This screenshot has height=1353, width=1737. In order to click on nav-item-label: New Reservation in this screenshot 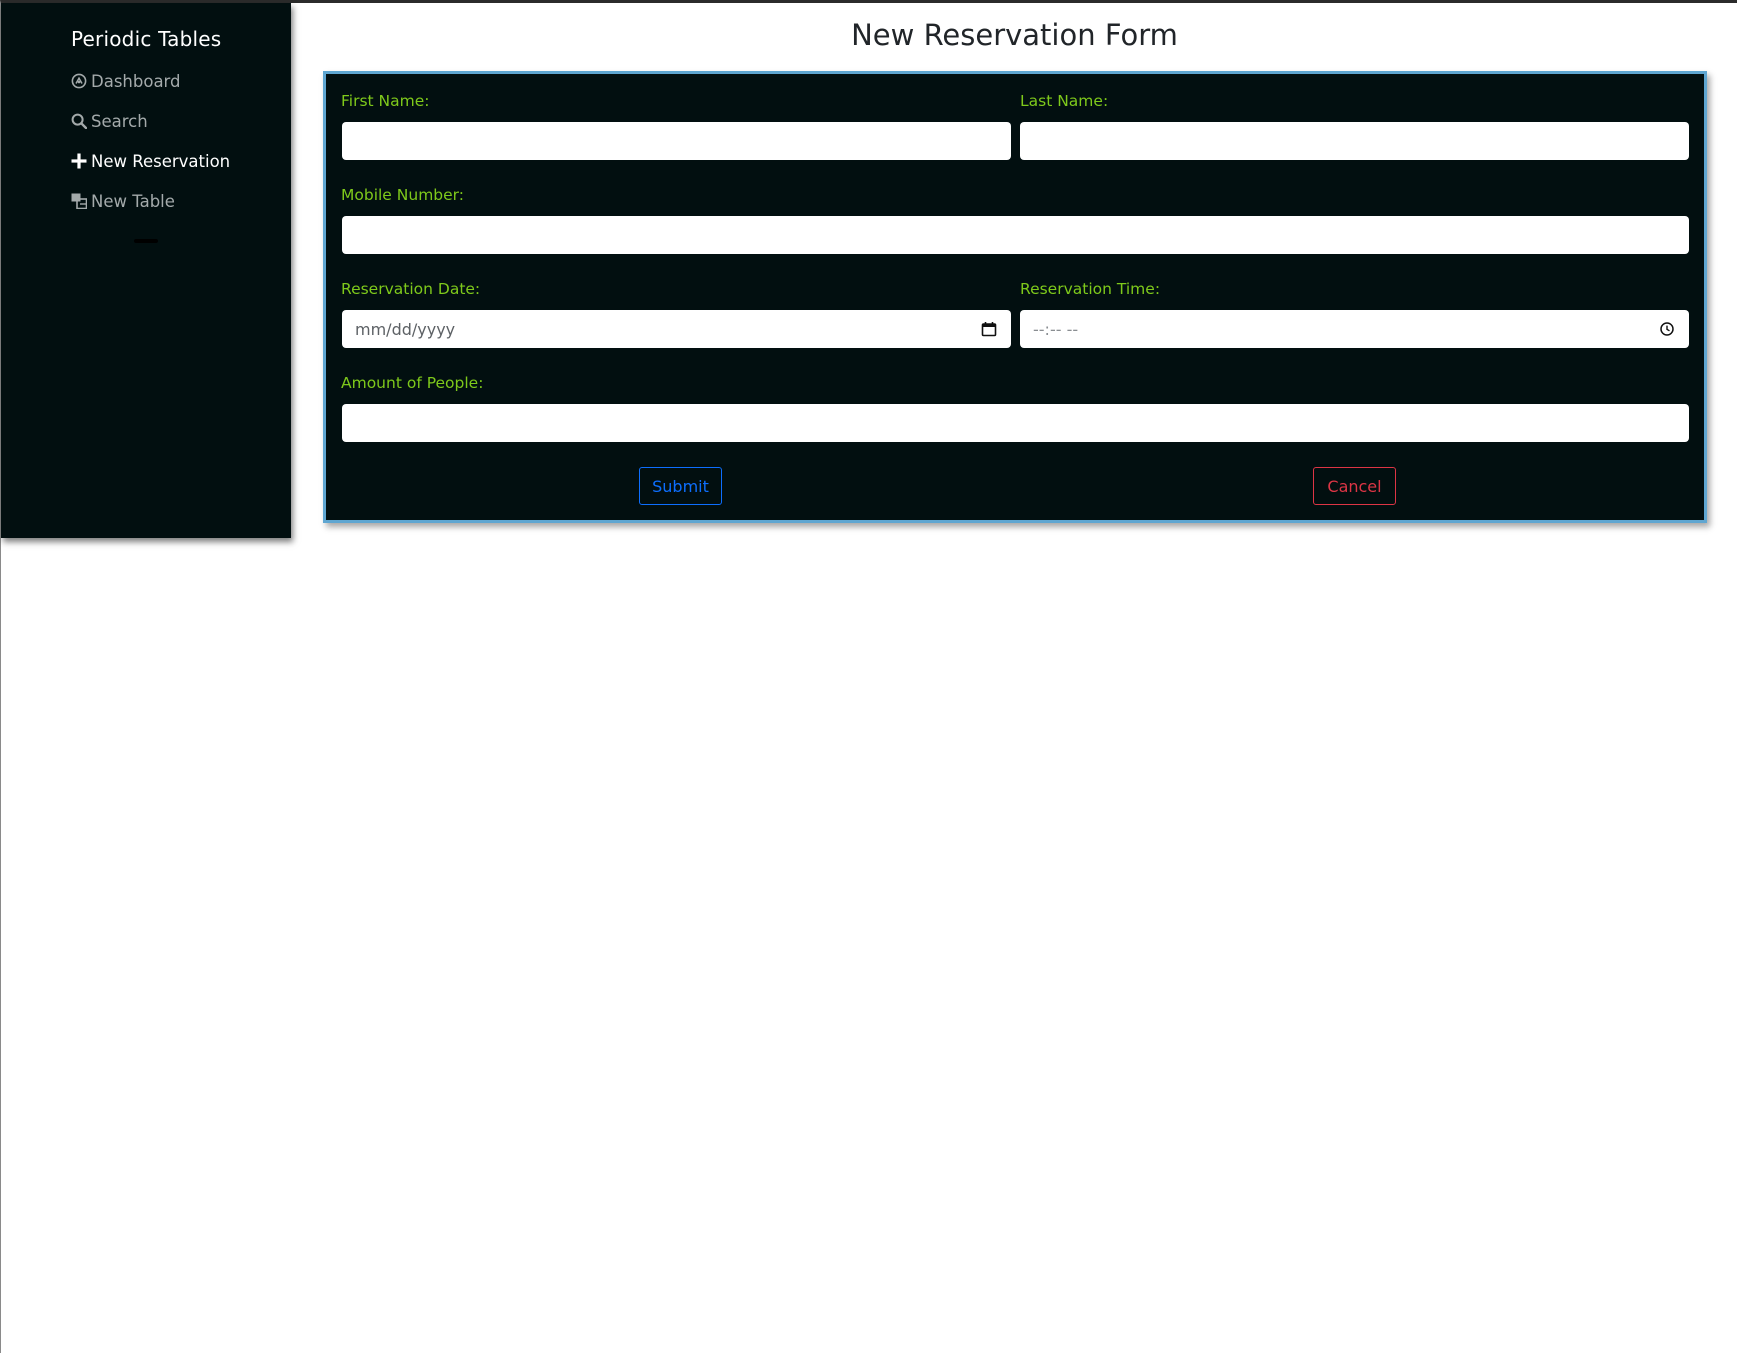, I will do `click(161, 161)`.